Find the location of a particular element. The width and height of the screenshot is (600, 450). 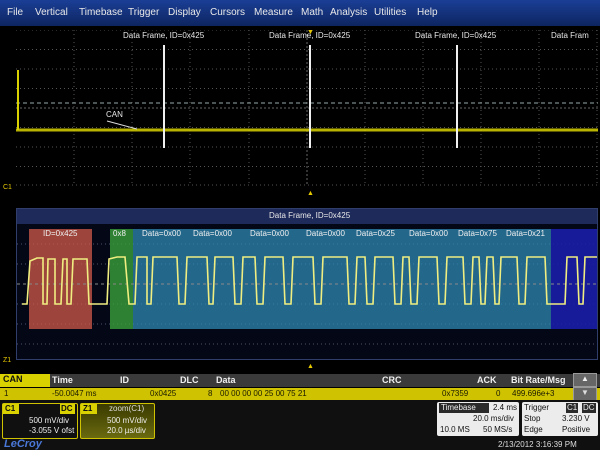

row-crc: 0x7359 is located at coordinates (455, 393).